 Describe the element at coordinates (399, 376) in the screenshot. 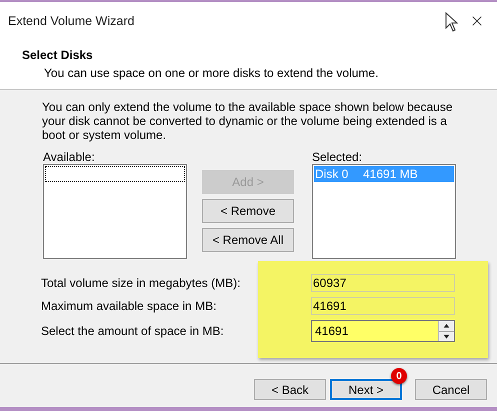

I see `notification-badge: 0` at that location.